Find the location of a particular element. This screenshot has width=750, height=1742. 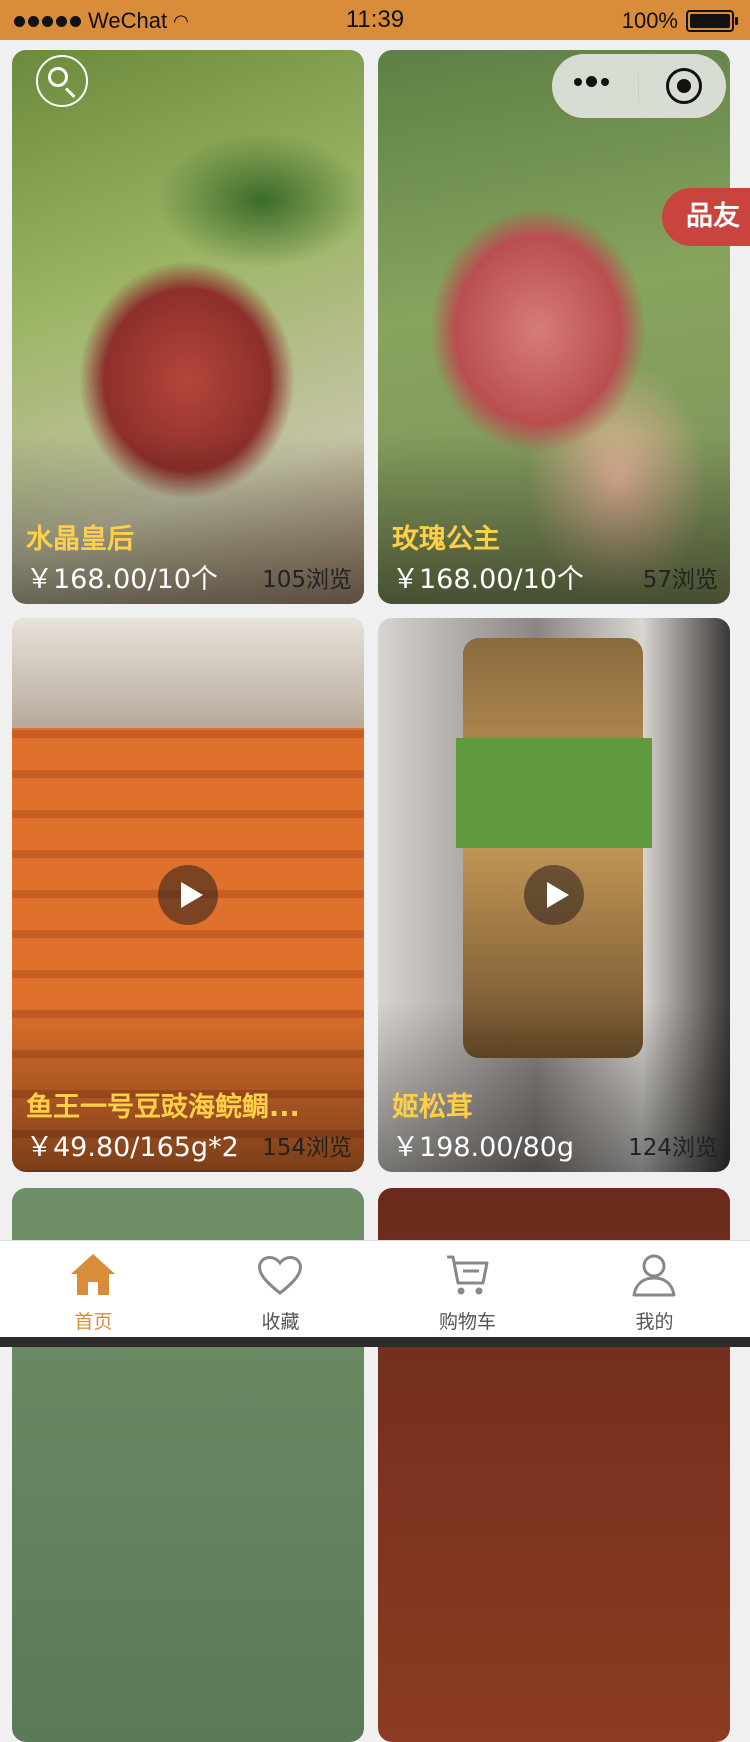

battery: 100% is located at coordinates (679, 21).